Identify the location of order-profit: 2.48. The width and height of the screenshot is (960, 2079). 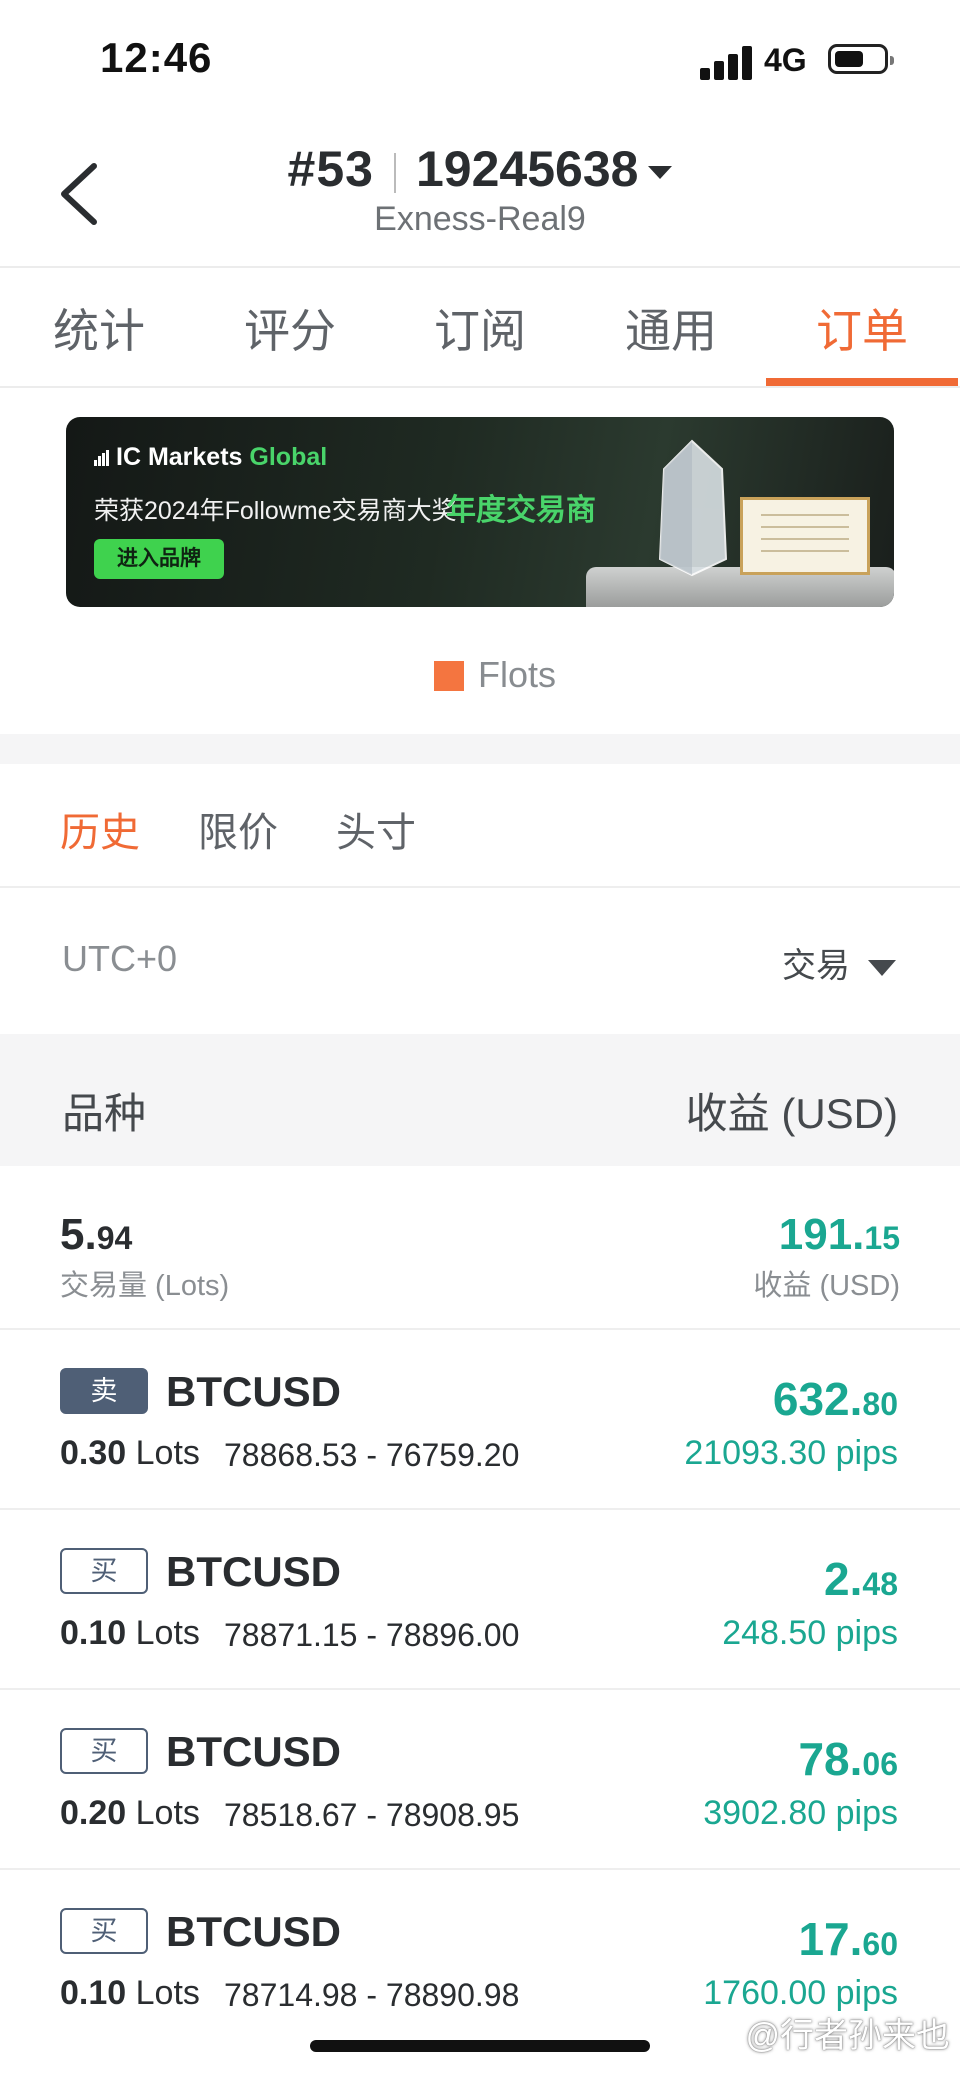
(861, 1579).